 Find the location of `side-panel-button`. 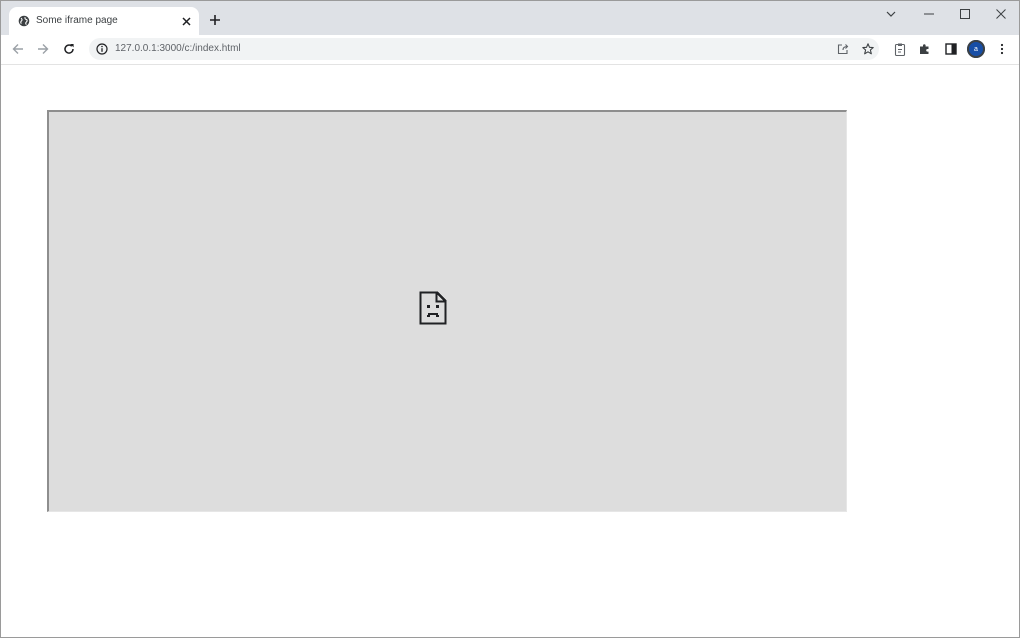

side-panel-button is located at coordinates (951, 49).